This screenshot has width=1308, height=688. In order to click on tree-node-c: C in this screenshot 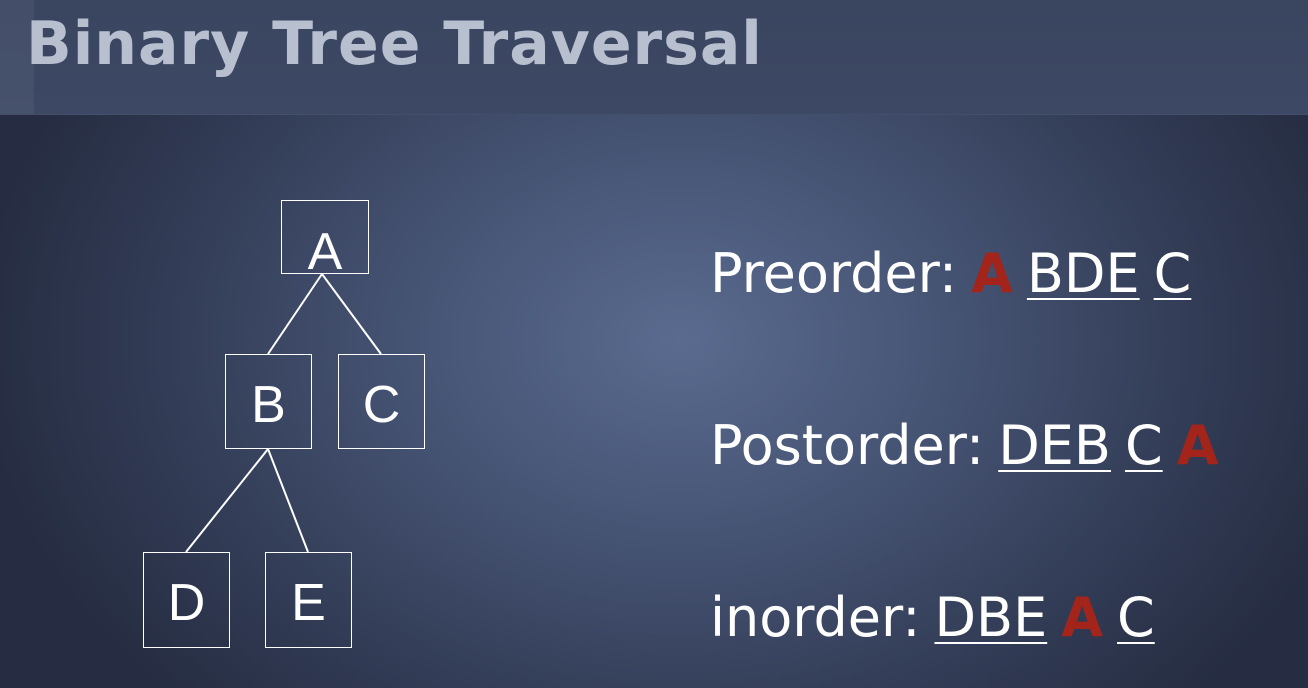, I will do `click(381, 401)`.